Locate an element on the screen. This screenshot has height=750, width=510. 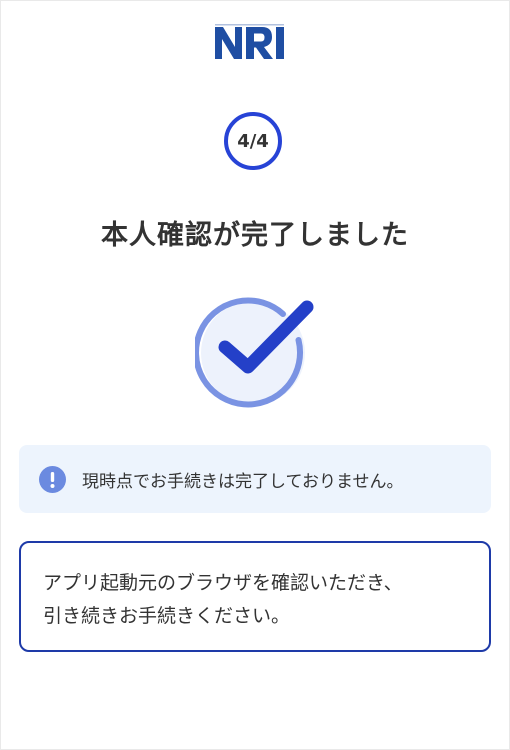
instruction-line: 引き続きお手続きください。 is located at coordinates (167, 616).